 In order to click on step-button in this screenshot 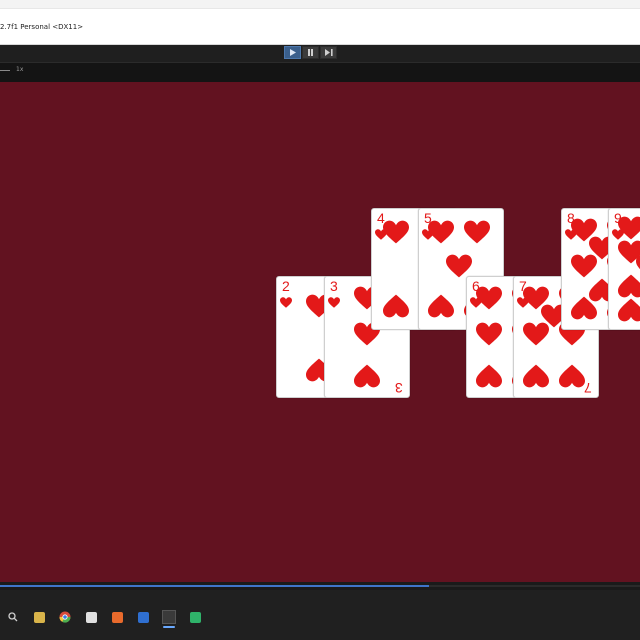, I will do `click(328, 52)`.